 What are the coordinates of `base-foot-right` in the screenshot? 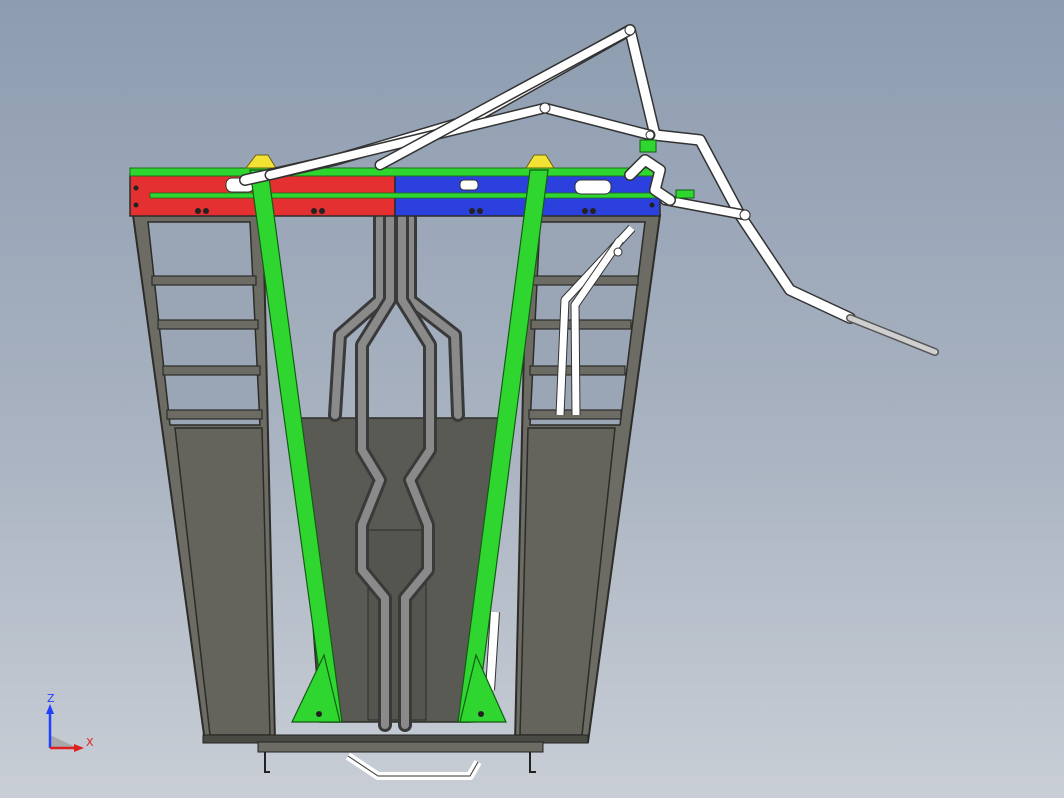 It's located at (532, 762).